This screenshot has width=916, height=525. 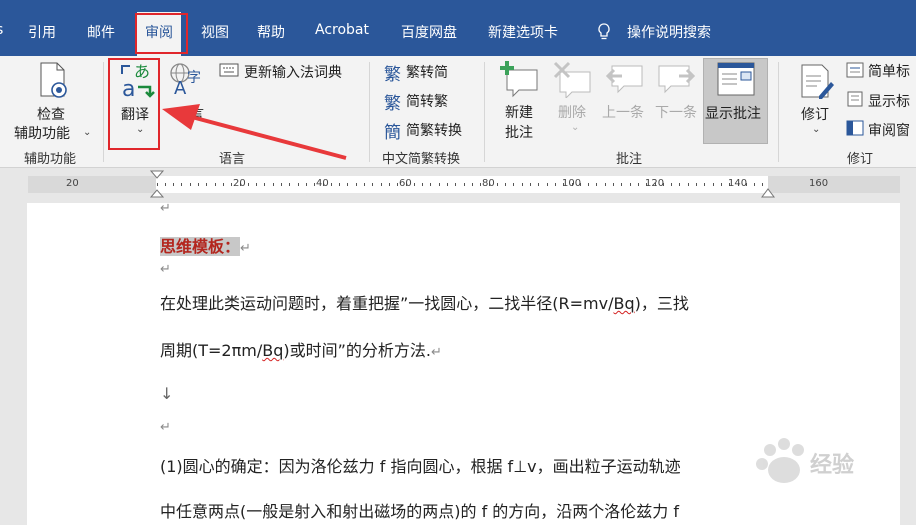 What do you see at coordinates (215, 32) in the screenshot?
I see `tab-view: 视图` at bounding box center [215, 32].